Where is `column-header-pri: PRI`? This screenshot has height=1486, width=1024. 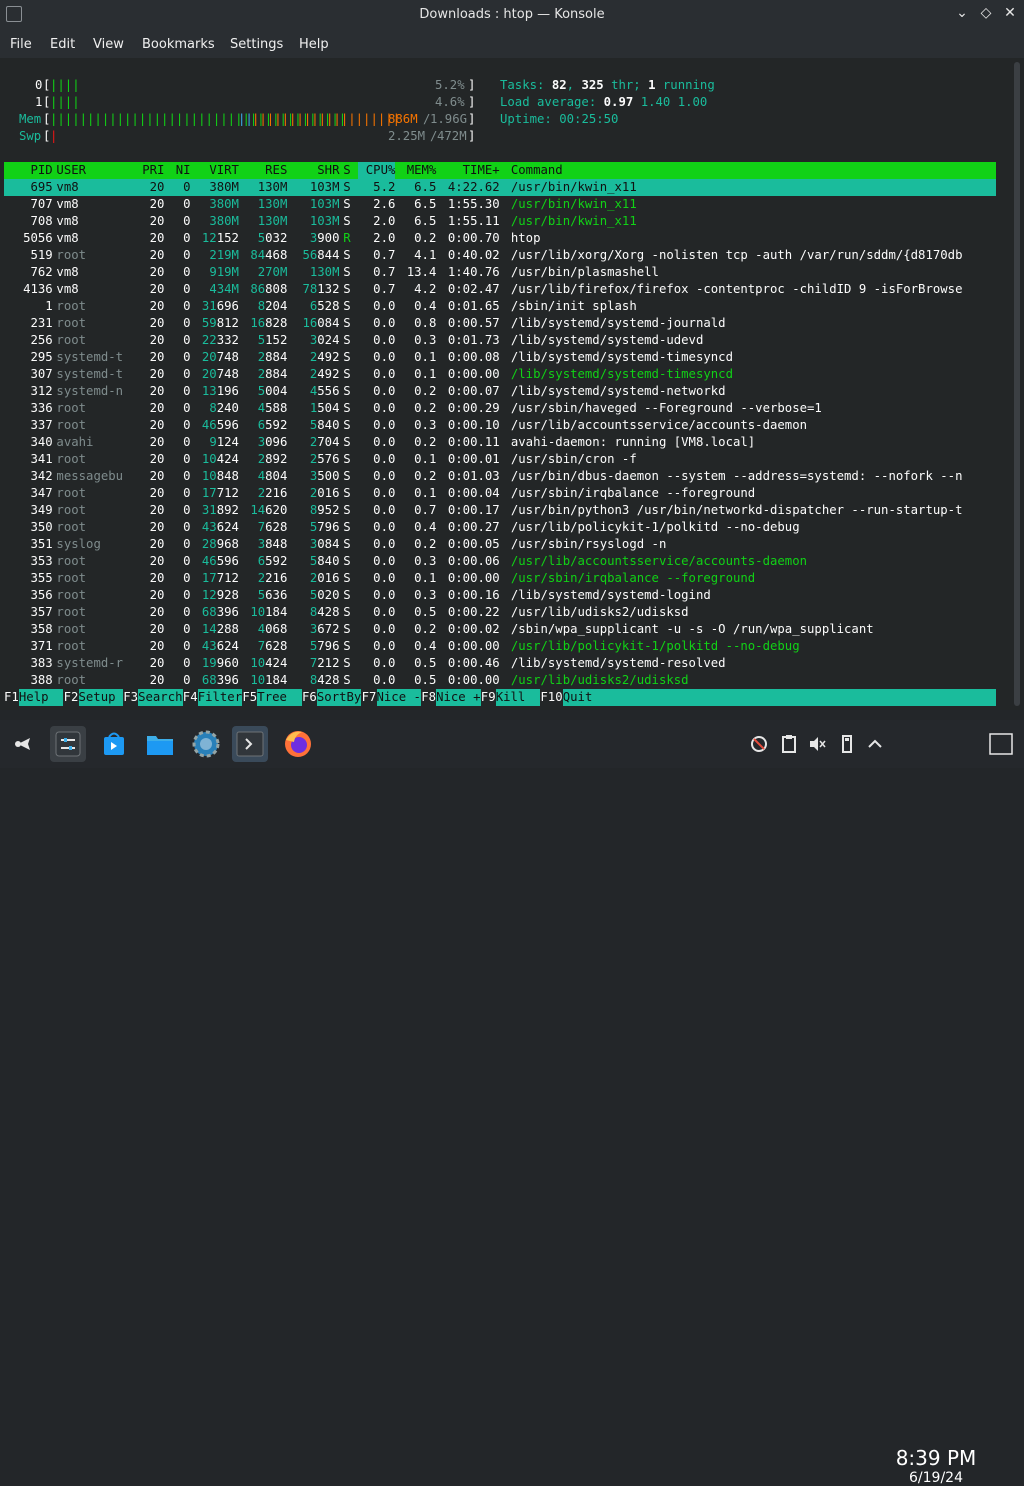
column-header-pri: PRI is located at coordinates (145, 170).